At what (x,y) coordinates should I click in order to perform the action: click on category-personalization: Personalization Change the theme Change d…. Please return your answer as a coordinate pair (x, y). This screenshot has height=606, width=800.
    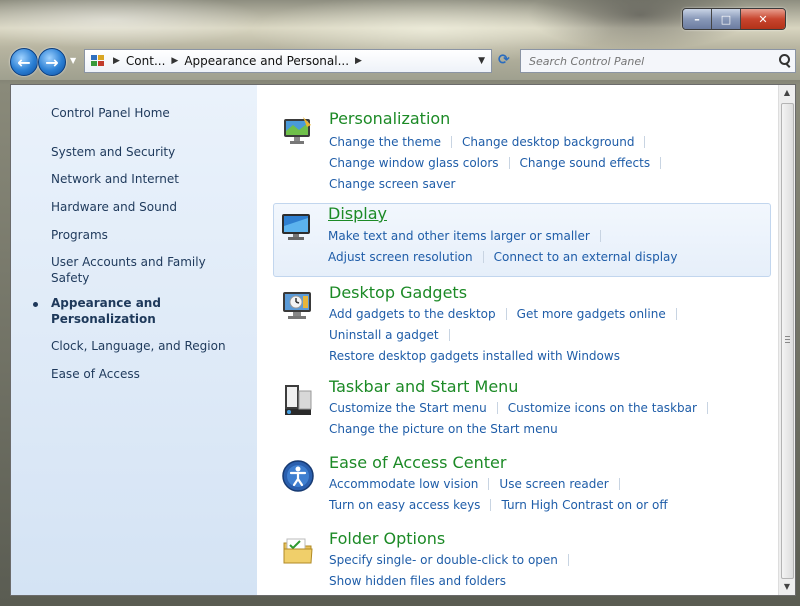
    Looking at the image, I should click on (522, 150).